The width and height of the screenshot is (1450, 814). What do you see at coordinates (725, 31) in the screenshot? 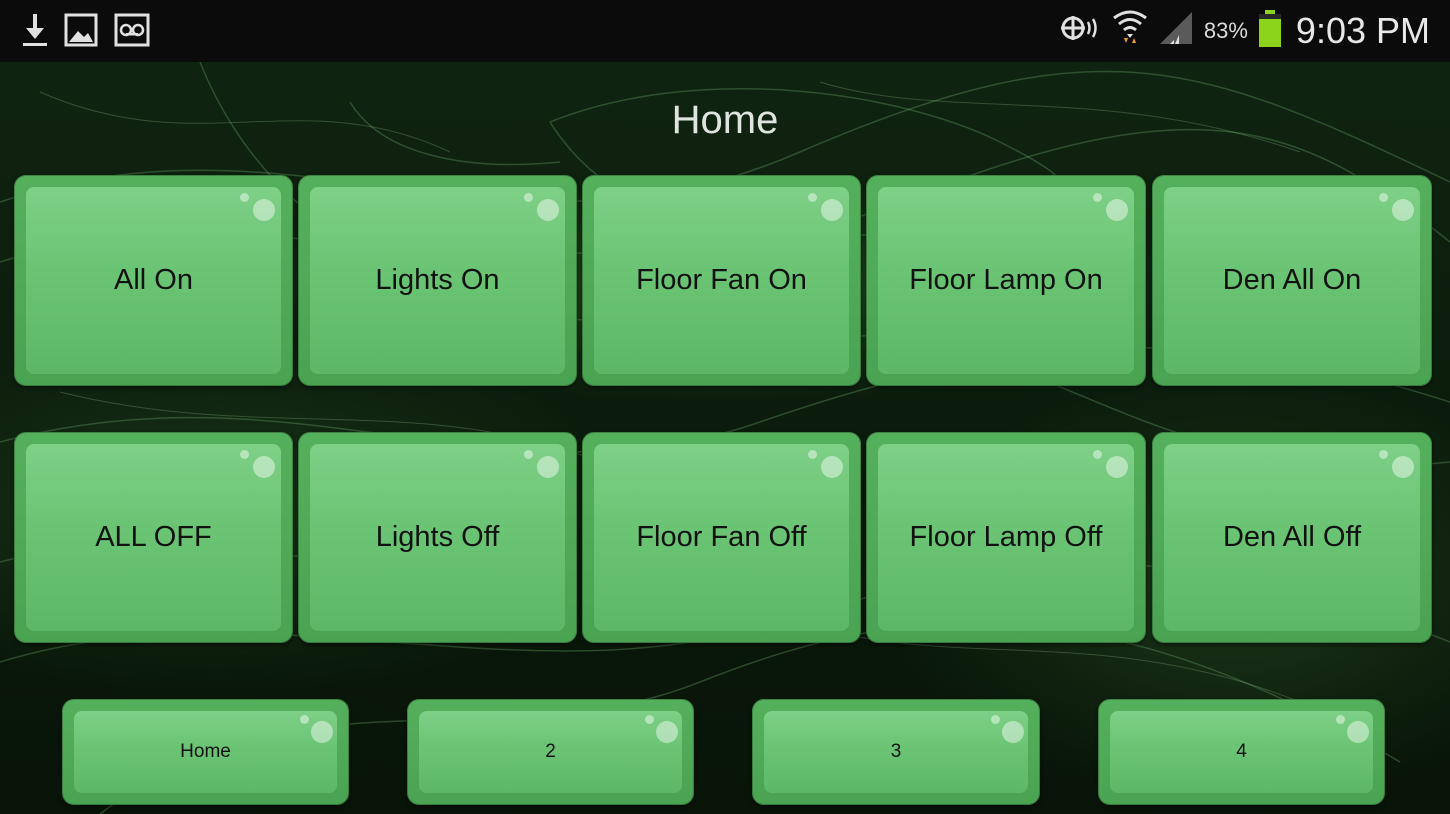
I see `status-bar: 83% 9:03 PM` at bounding box center [725, 31].